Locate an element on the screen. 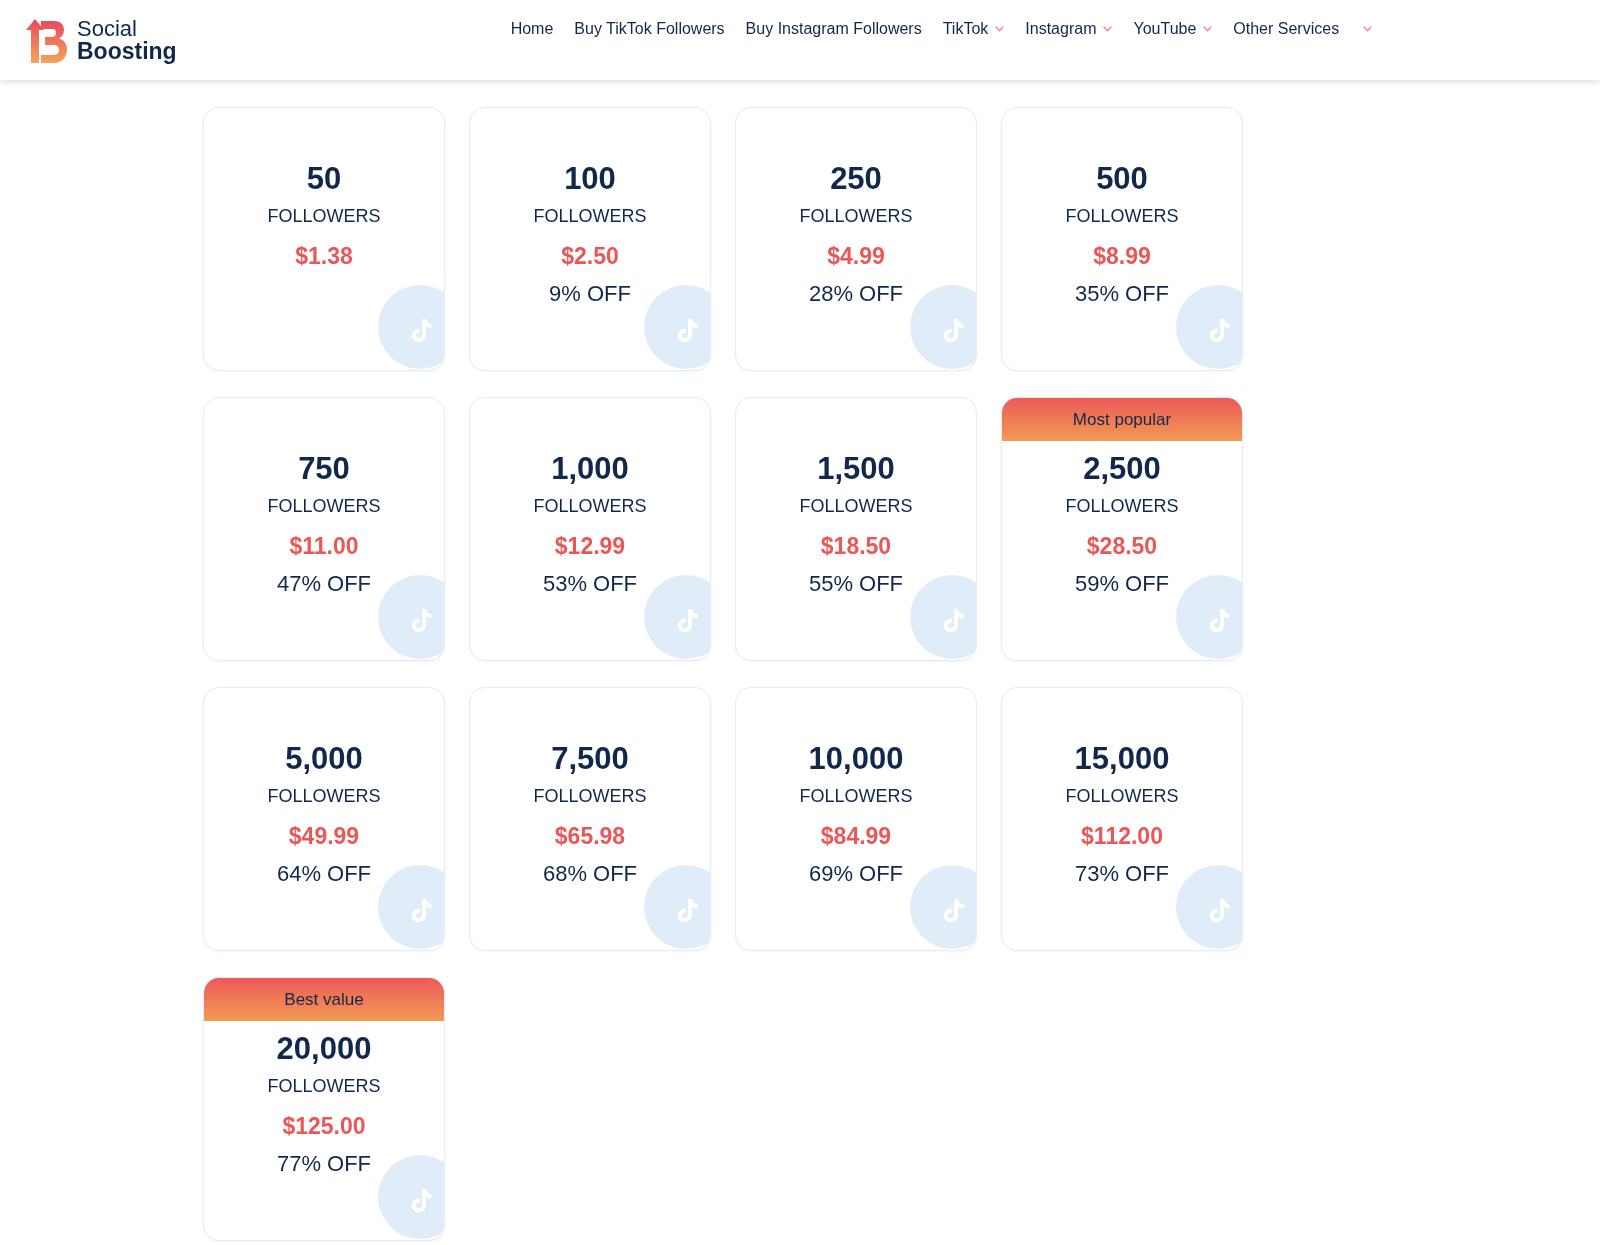 The image size is (1600, 1245). price: $125.00 is located at coordinates (324, 1126).